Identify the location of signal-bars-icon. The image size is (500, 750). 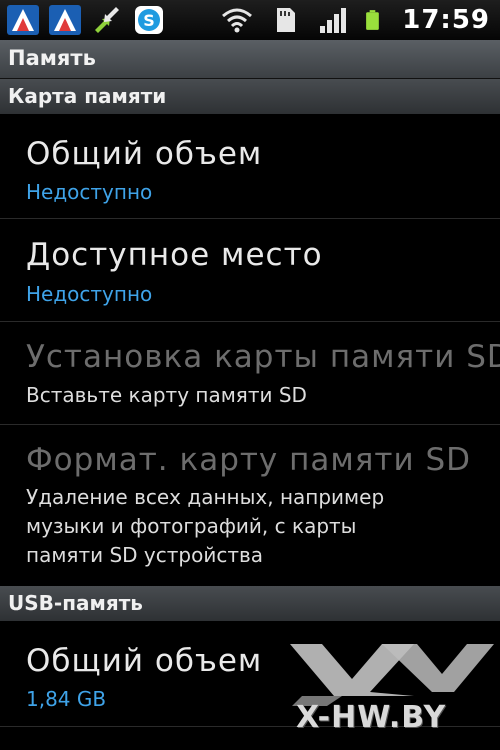
(333, 20).